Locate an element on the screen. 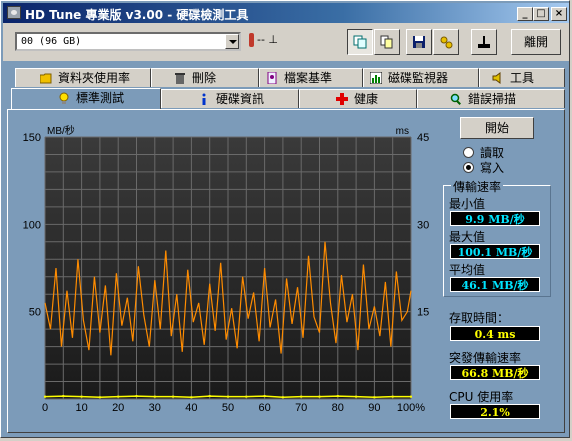 The width and height of the screenshot is (572, 441). x-tick-label: 20 is located at coordinates (118, 408).